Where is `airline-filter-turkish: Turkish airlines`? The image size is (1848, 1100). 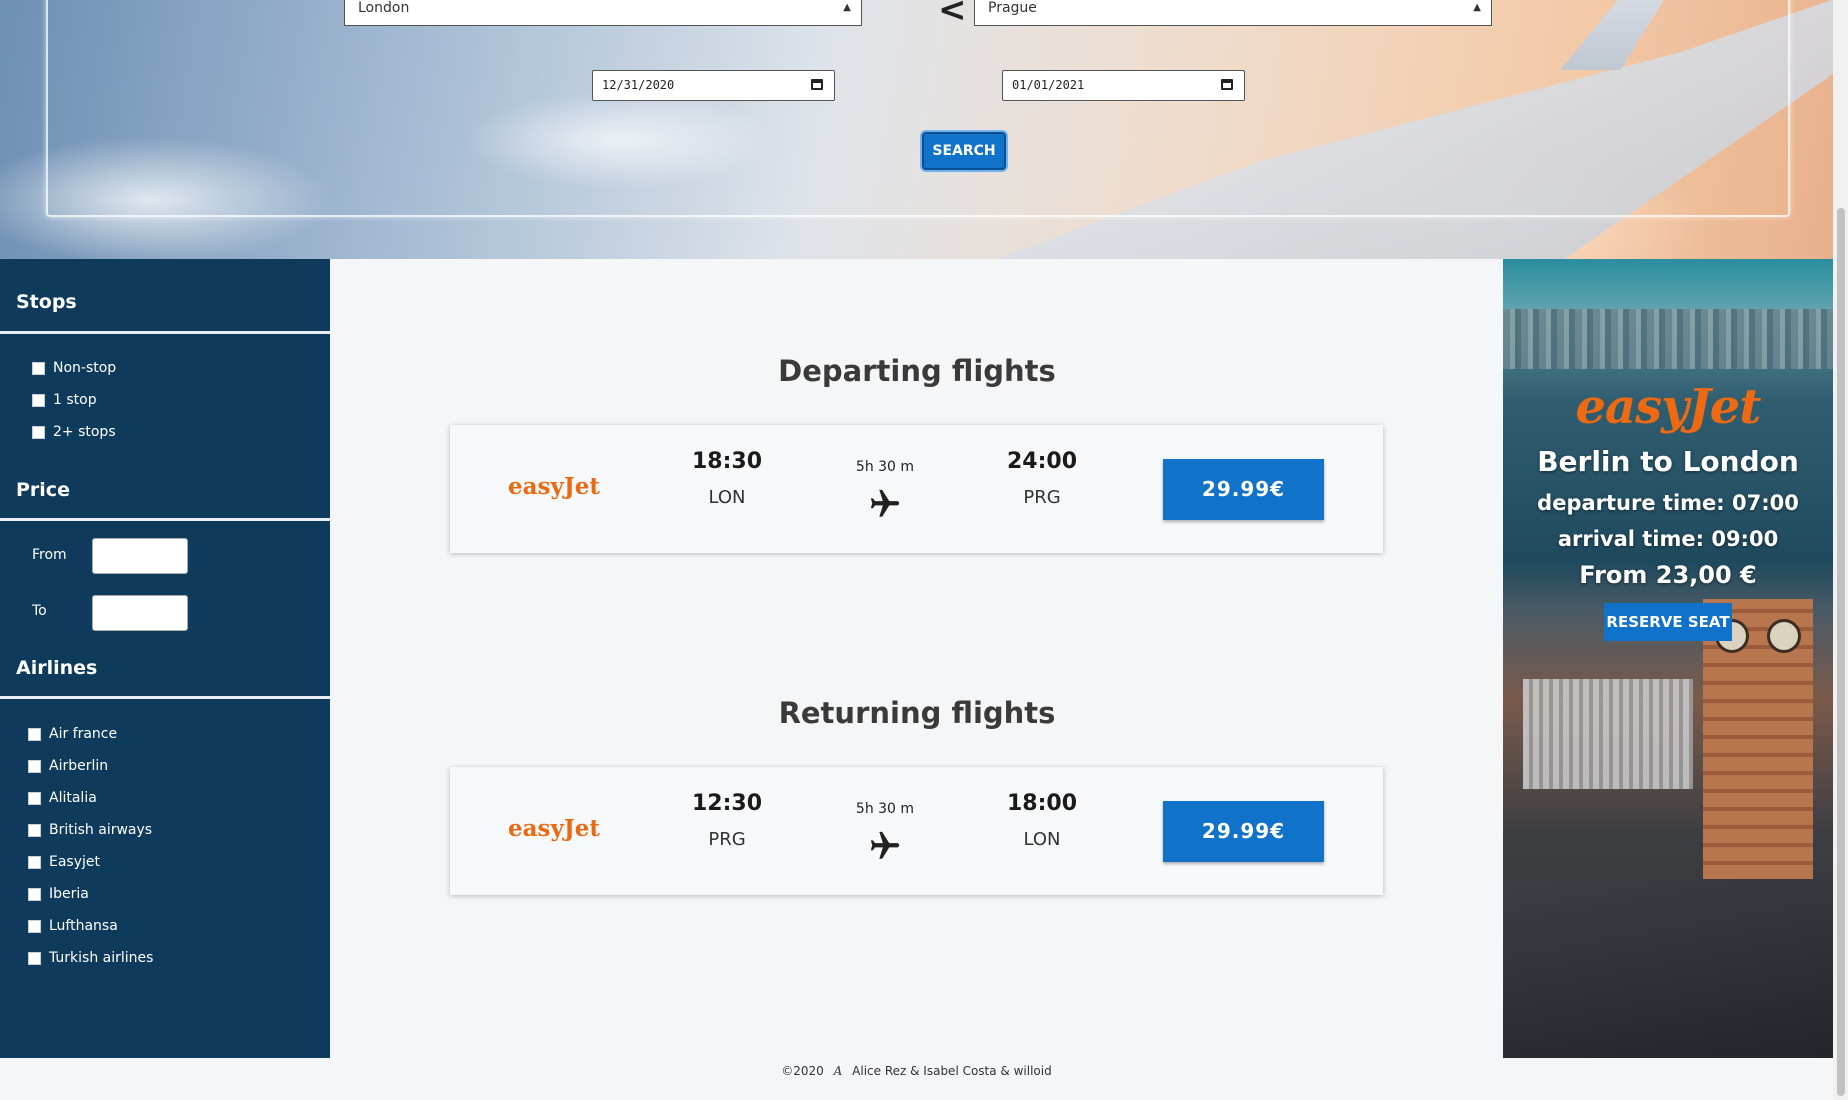 airline-filter-turkish: Turkish airlines is located at coordinates (90, 958).